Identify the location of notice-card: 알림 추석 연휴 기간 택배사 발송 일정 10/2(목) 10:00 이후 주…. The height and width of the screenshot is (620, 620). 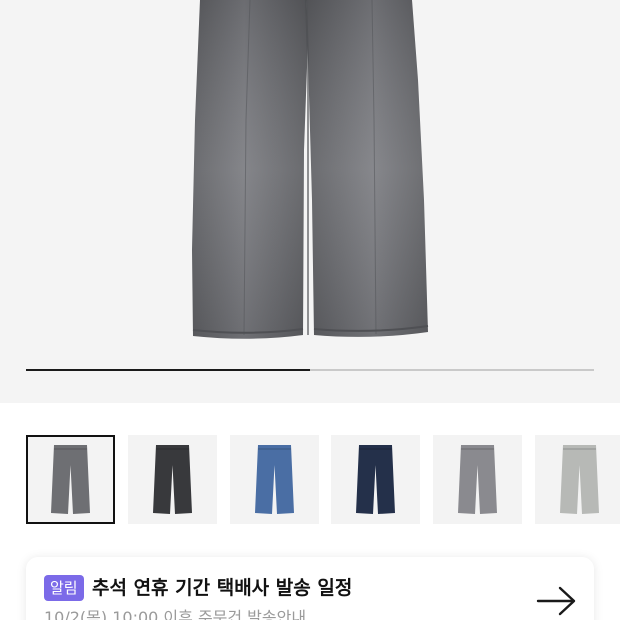
(310, 588).